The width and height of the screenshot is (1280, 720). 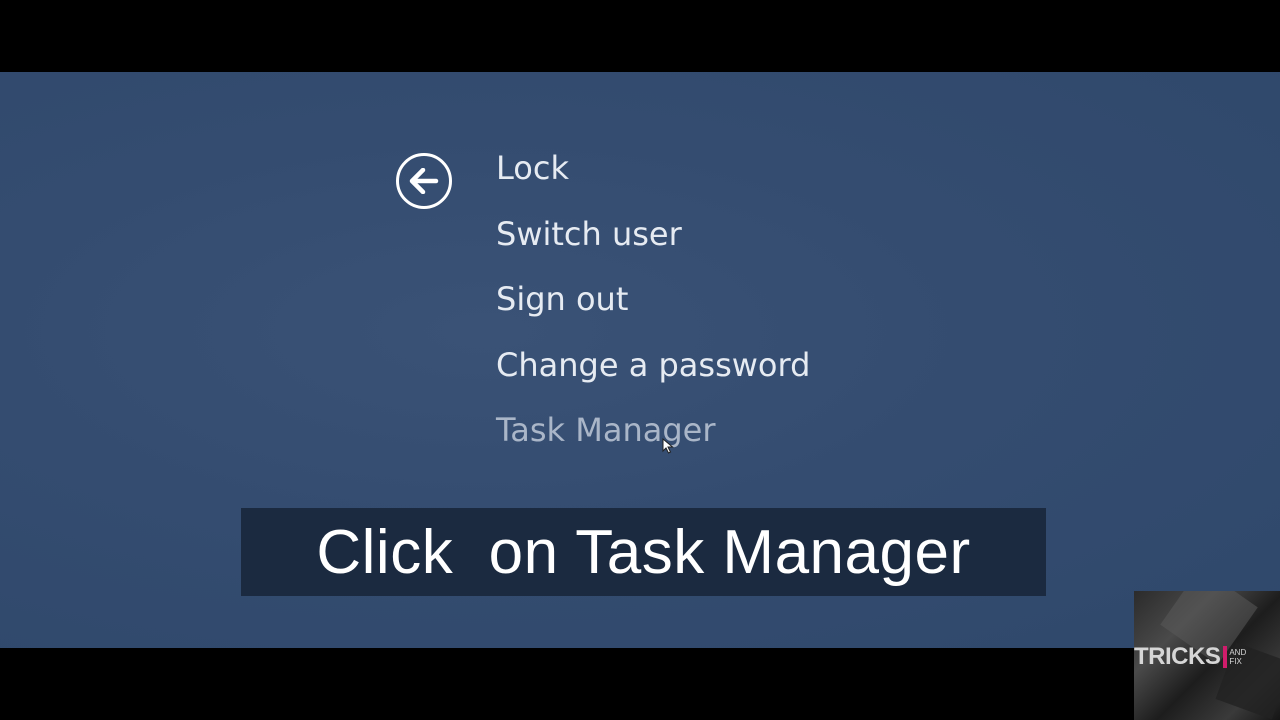 I want to click on channel-watermark: TRICKS AND FIX, so click(x=1207, y=655).